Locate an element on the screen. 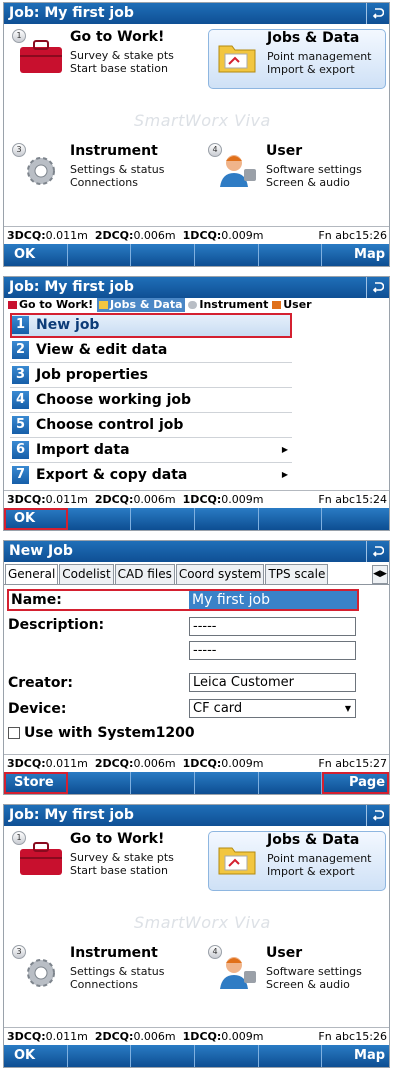 Image resolution: width=393 pixels, height=1070 pixels. tab-divider is located at coordinates (196, 584).